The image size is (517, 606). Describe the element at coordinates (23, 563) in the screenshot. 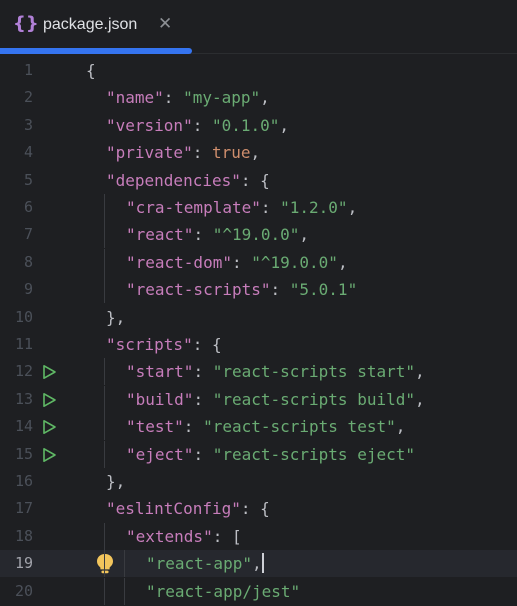

I see `line-number: 19` at that location.